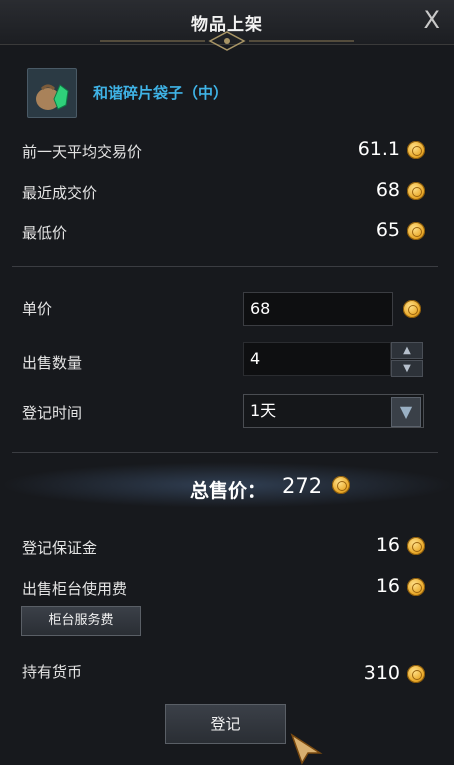 This screenshot has height=765, width=454. I want to click on avg-price-label: 前一天平均交易价, so click(82, 152).